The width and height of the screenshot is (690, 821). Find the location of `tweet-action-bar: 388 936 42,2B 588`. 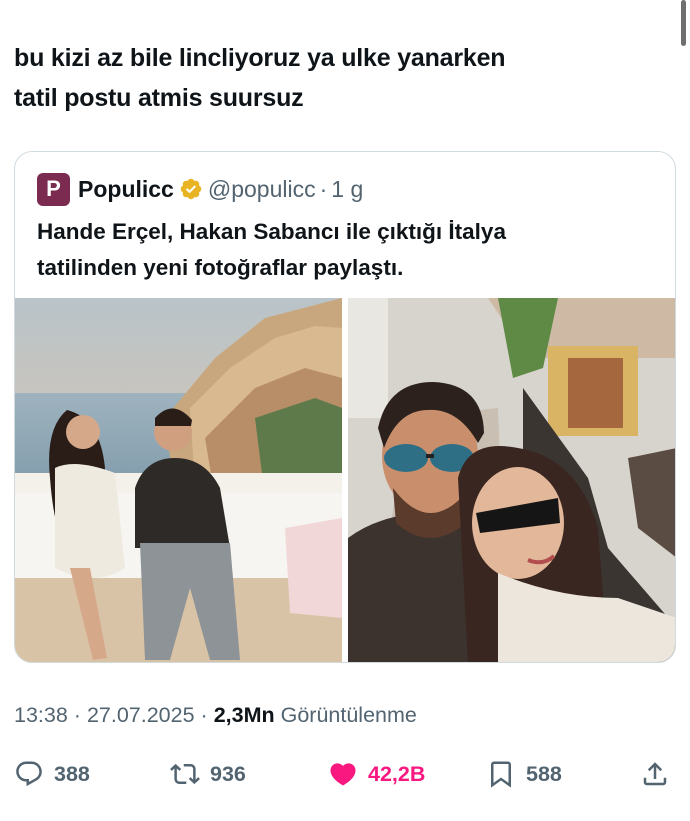

tweet-action-bar: 388 936 42,2B 588 is located at coordinates (345, 774).